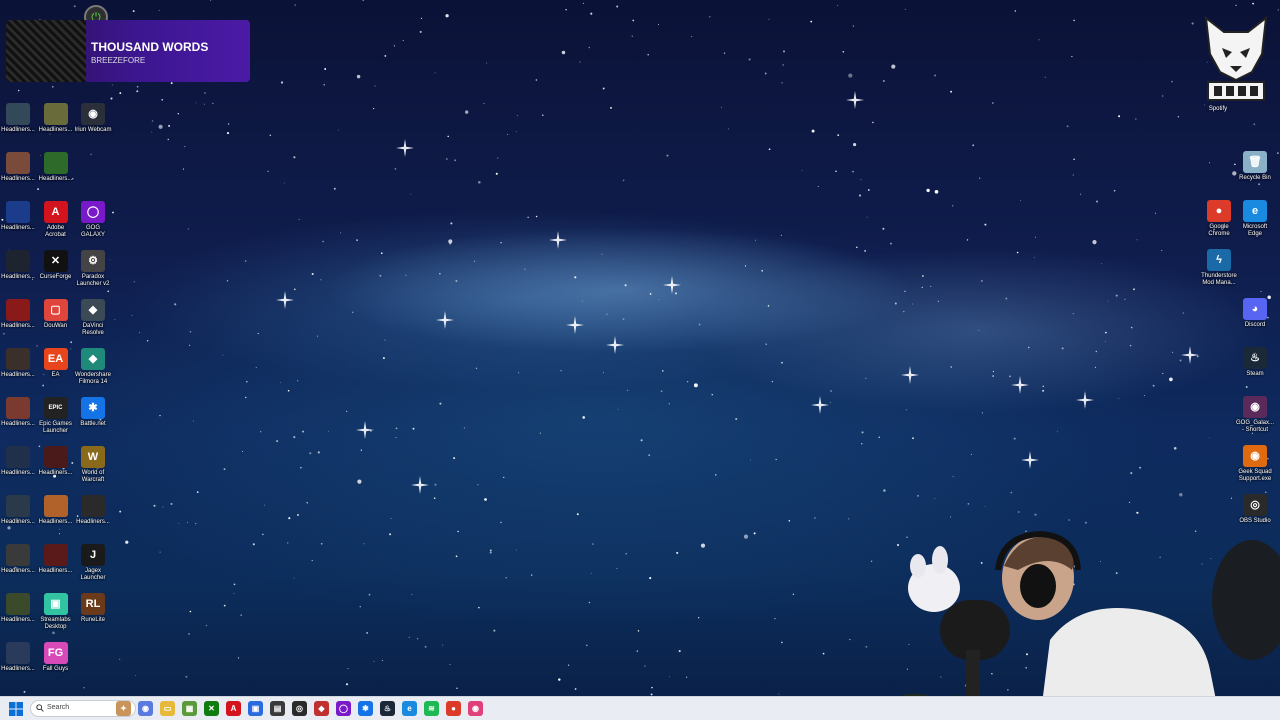 This screenshot has height=720, width=1280. I want to click on taskbar-app-spotify-icon: ≋, so click(431, 708).